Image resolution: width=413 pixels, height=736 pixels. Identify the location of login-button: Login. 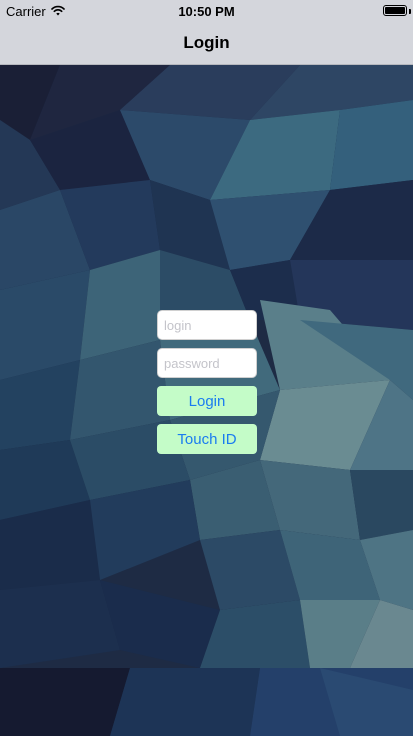
(207, 401).